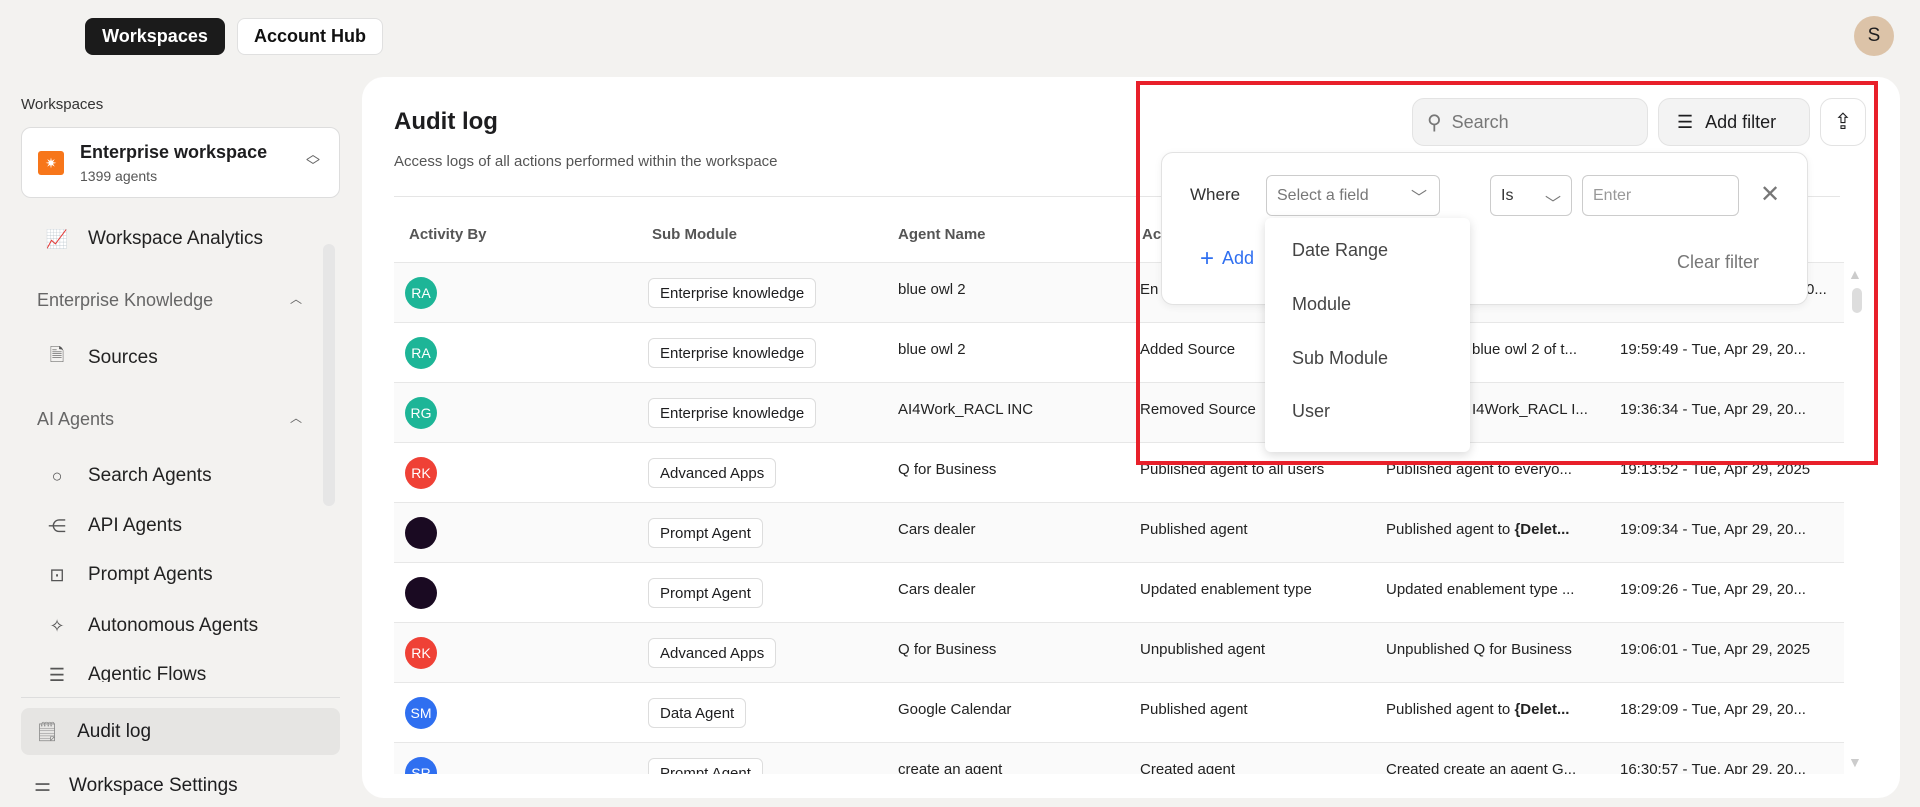 Image resolution: width=1920 pixels, height=807 pixels. Describe the element at coordinates (150, 475) in the screenshot. I see `item-label: Search Agents` at that location.